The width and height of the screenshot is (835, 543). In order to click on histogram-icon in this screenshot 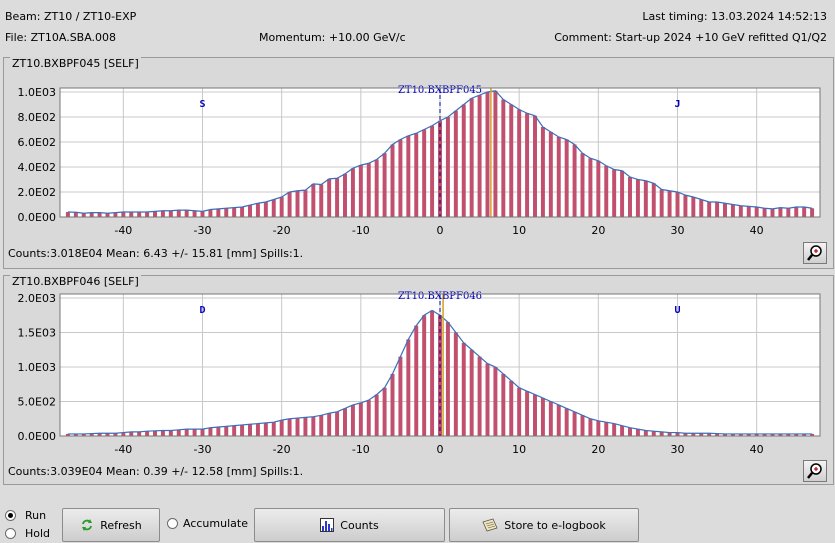, I will do `click(327, 525)`.